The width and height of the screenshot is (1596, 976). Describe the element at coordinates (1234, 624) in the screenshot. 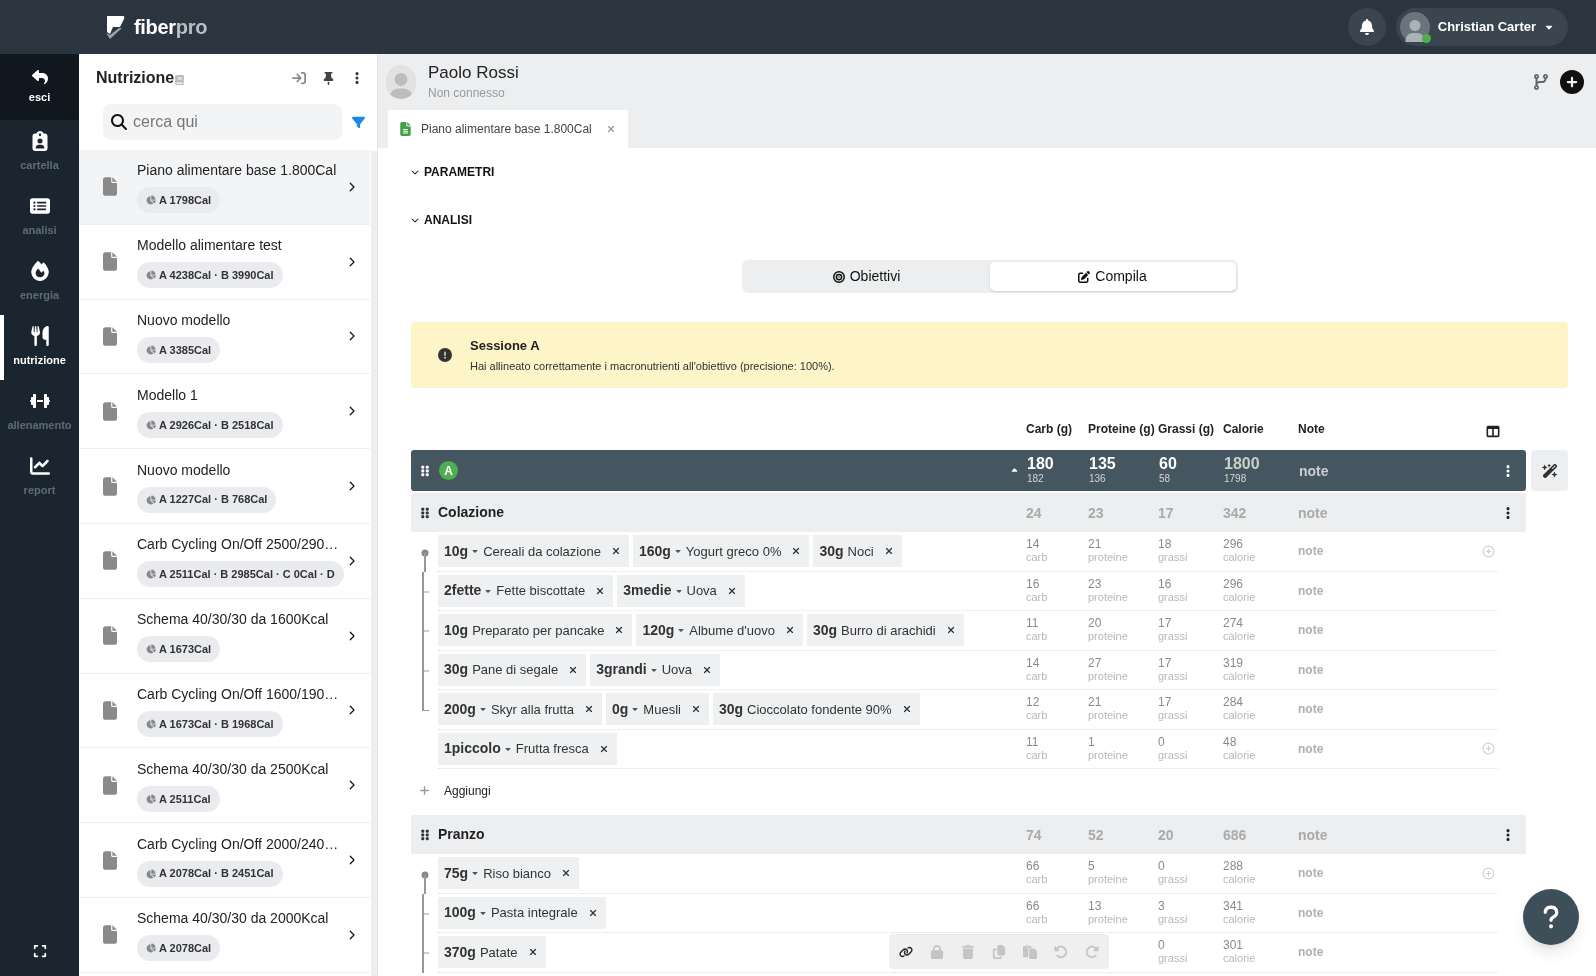

I see `nutrient-value: 274` at that location.